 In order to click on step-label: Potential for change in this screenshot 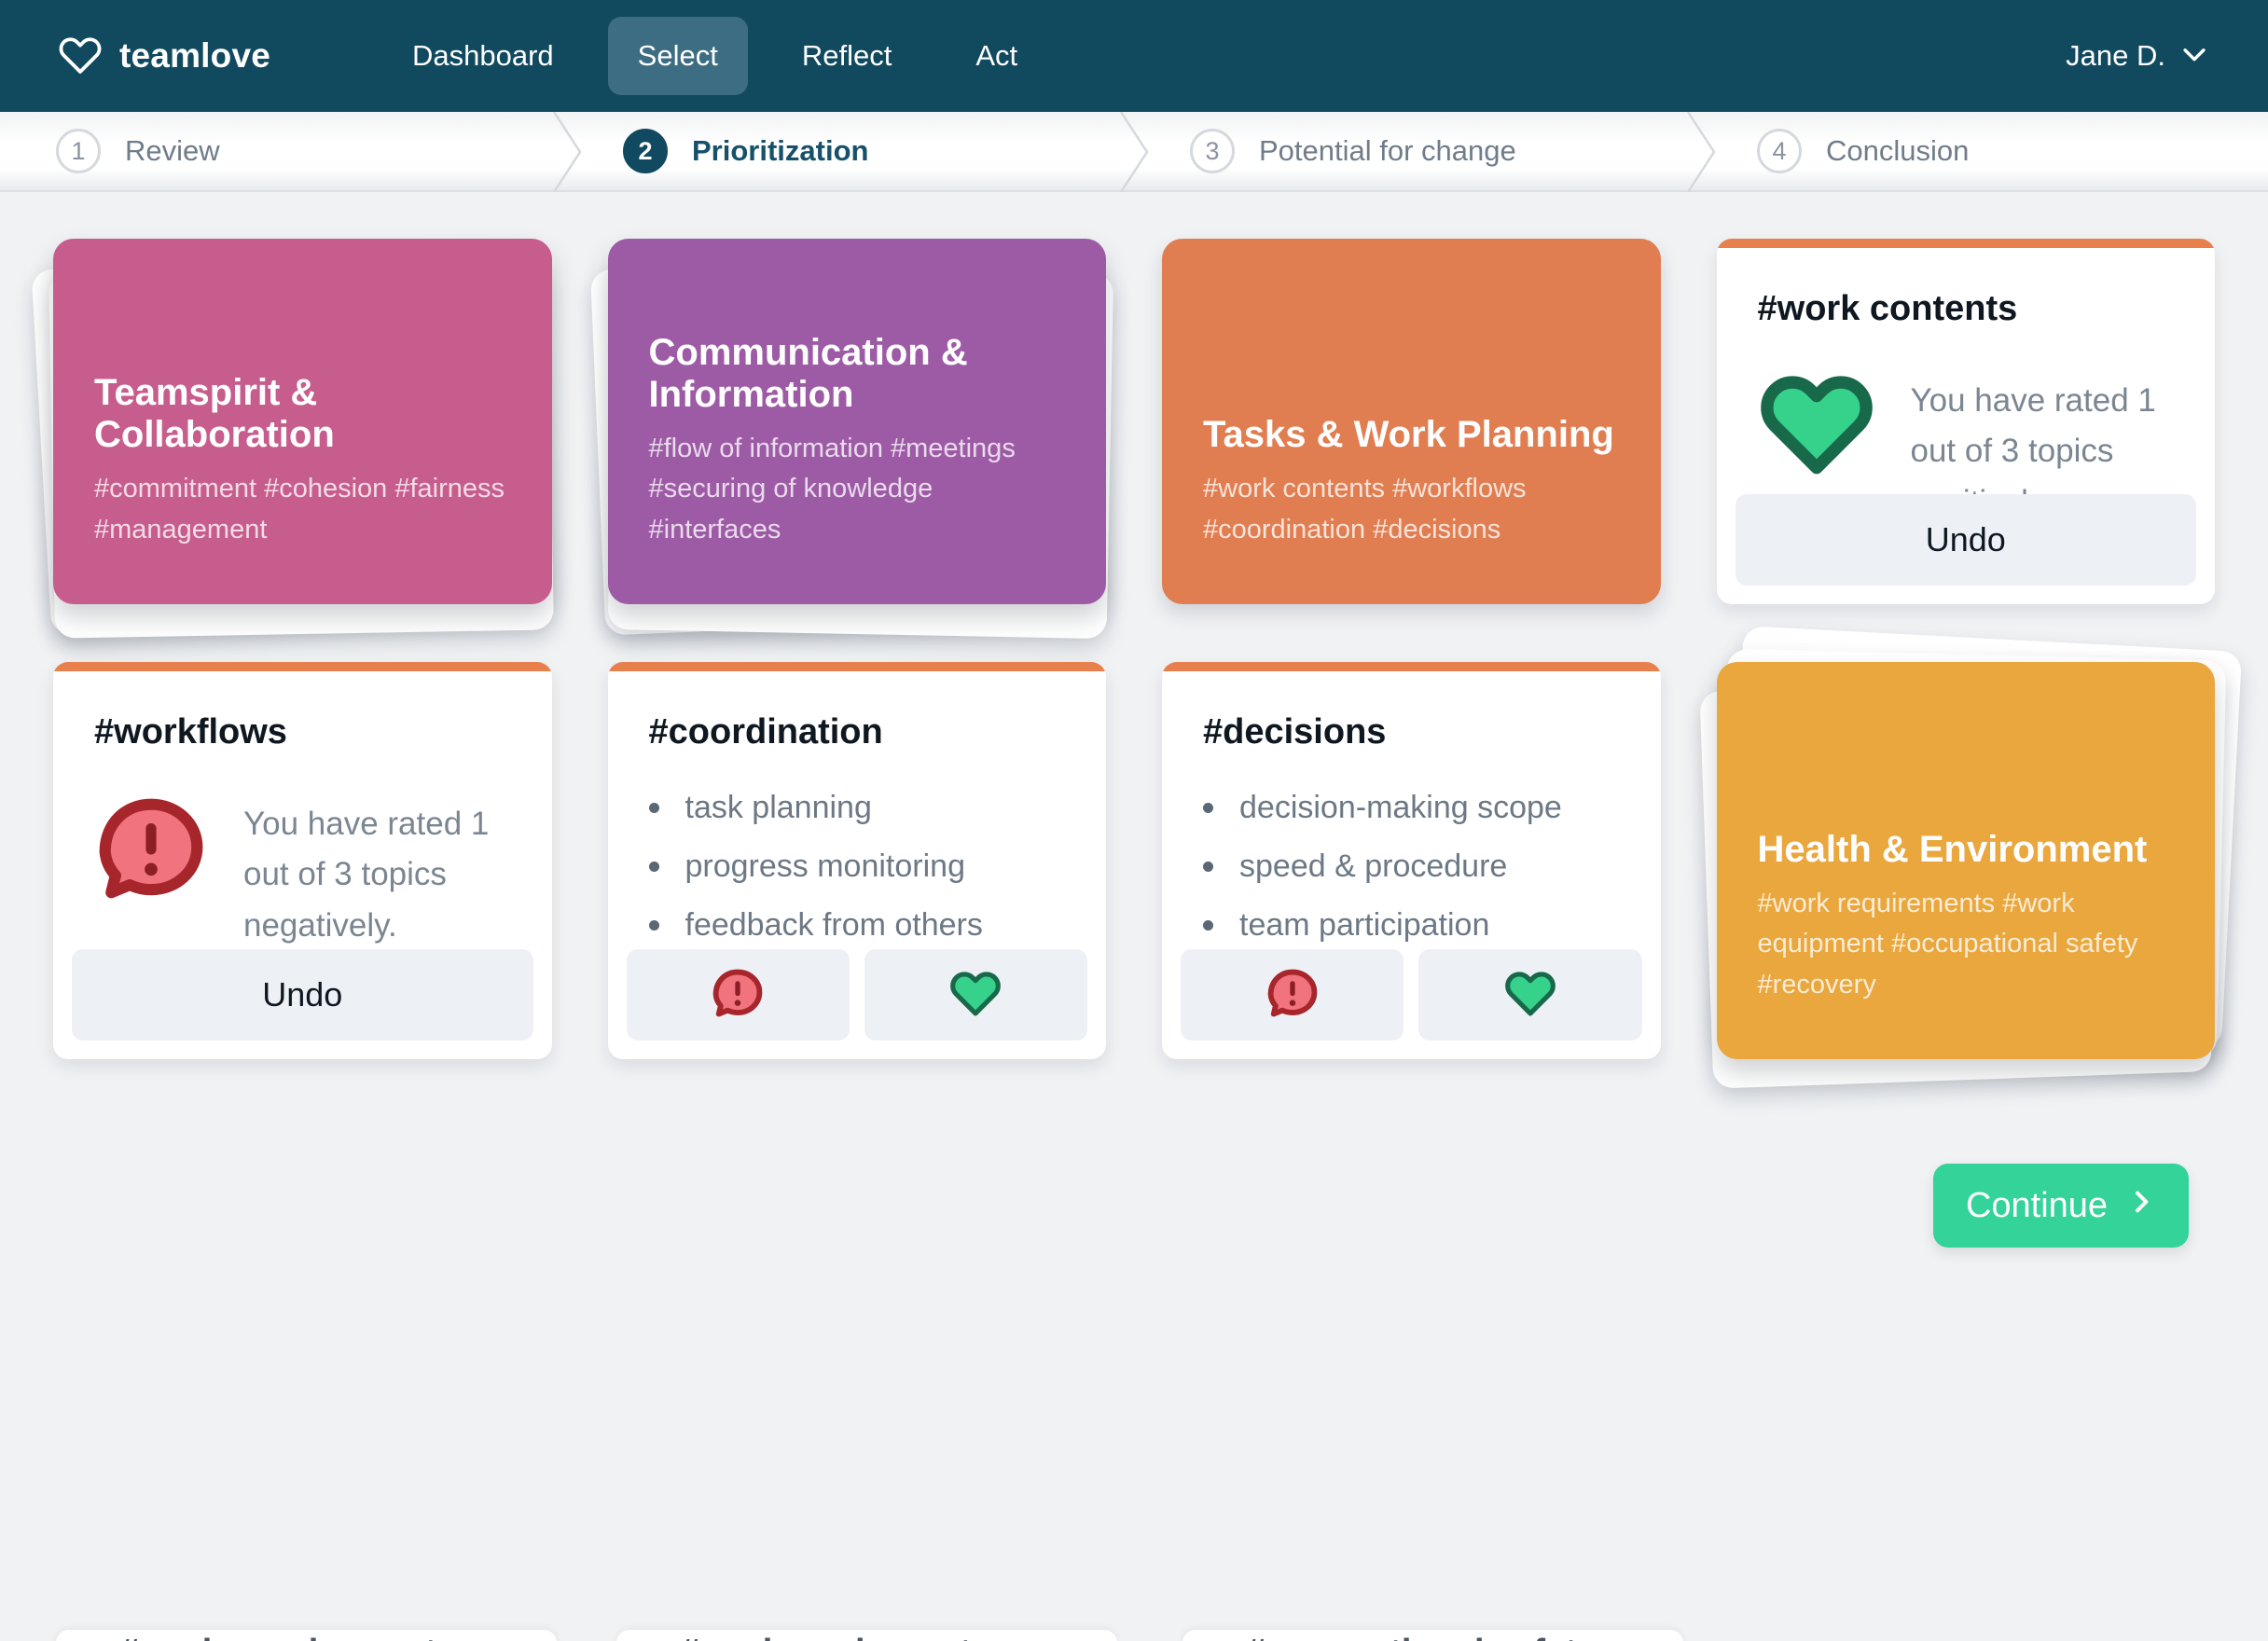, I will do `click(1387, 150)`.